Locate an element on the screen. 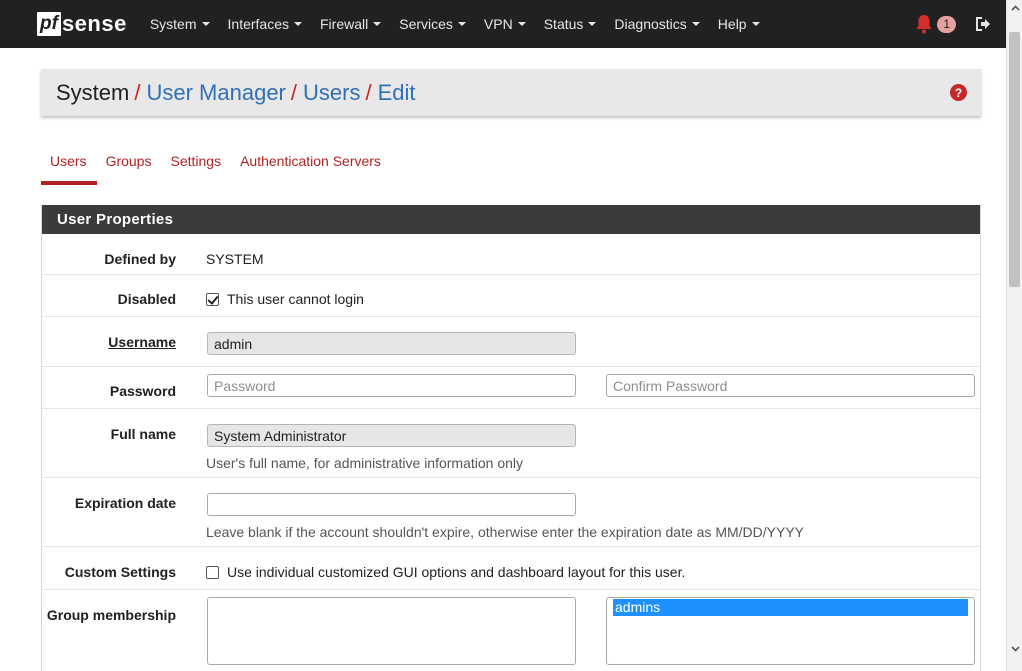  member-of-listbox: admins is located at coordinates (790, 631).